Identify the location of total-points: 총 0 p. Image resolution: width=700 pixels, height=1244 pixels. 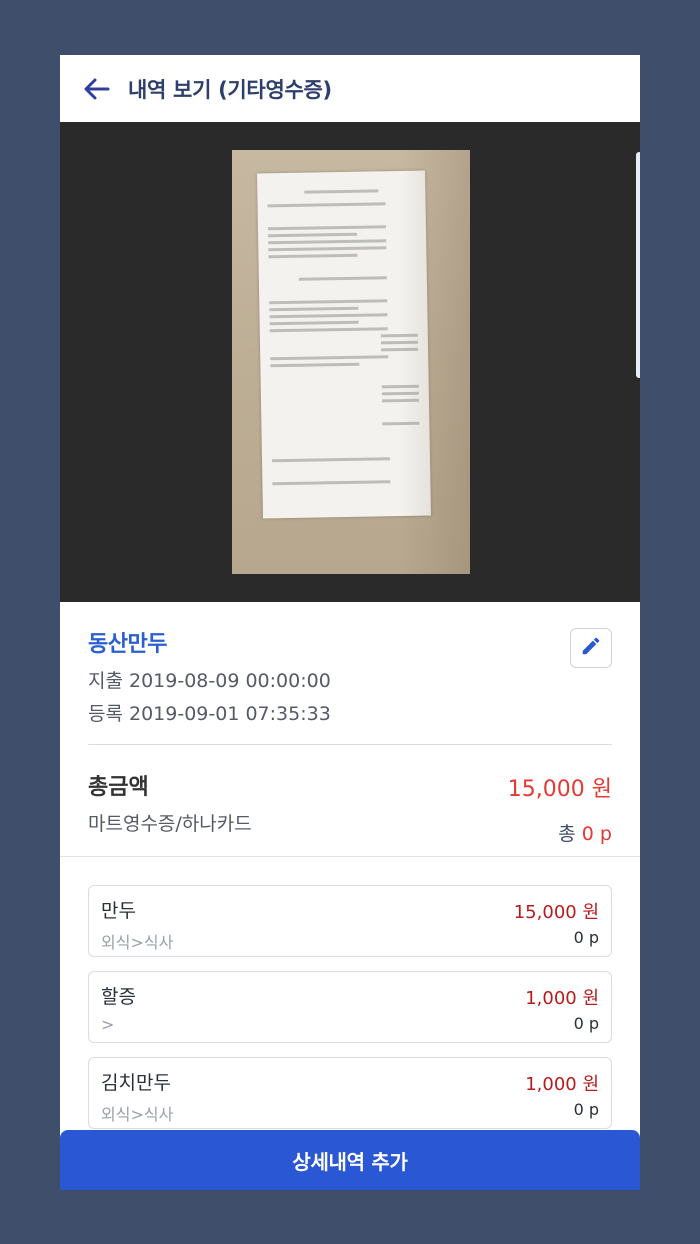
(585, 832).